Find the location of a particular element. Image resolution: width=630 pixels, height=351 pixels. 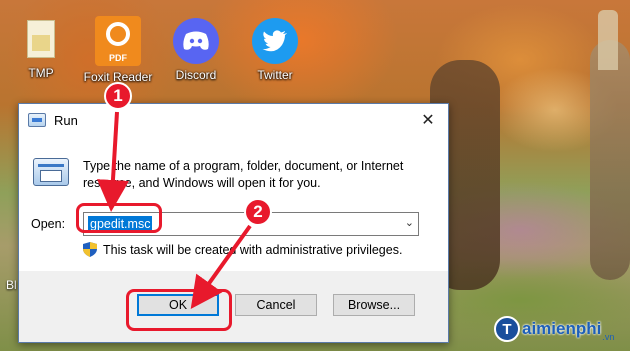

foxit-reader-icon: PDF is located at coordinates (118, 41).